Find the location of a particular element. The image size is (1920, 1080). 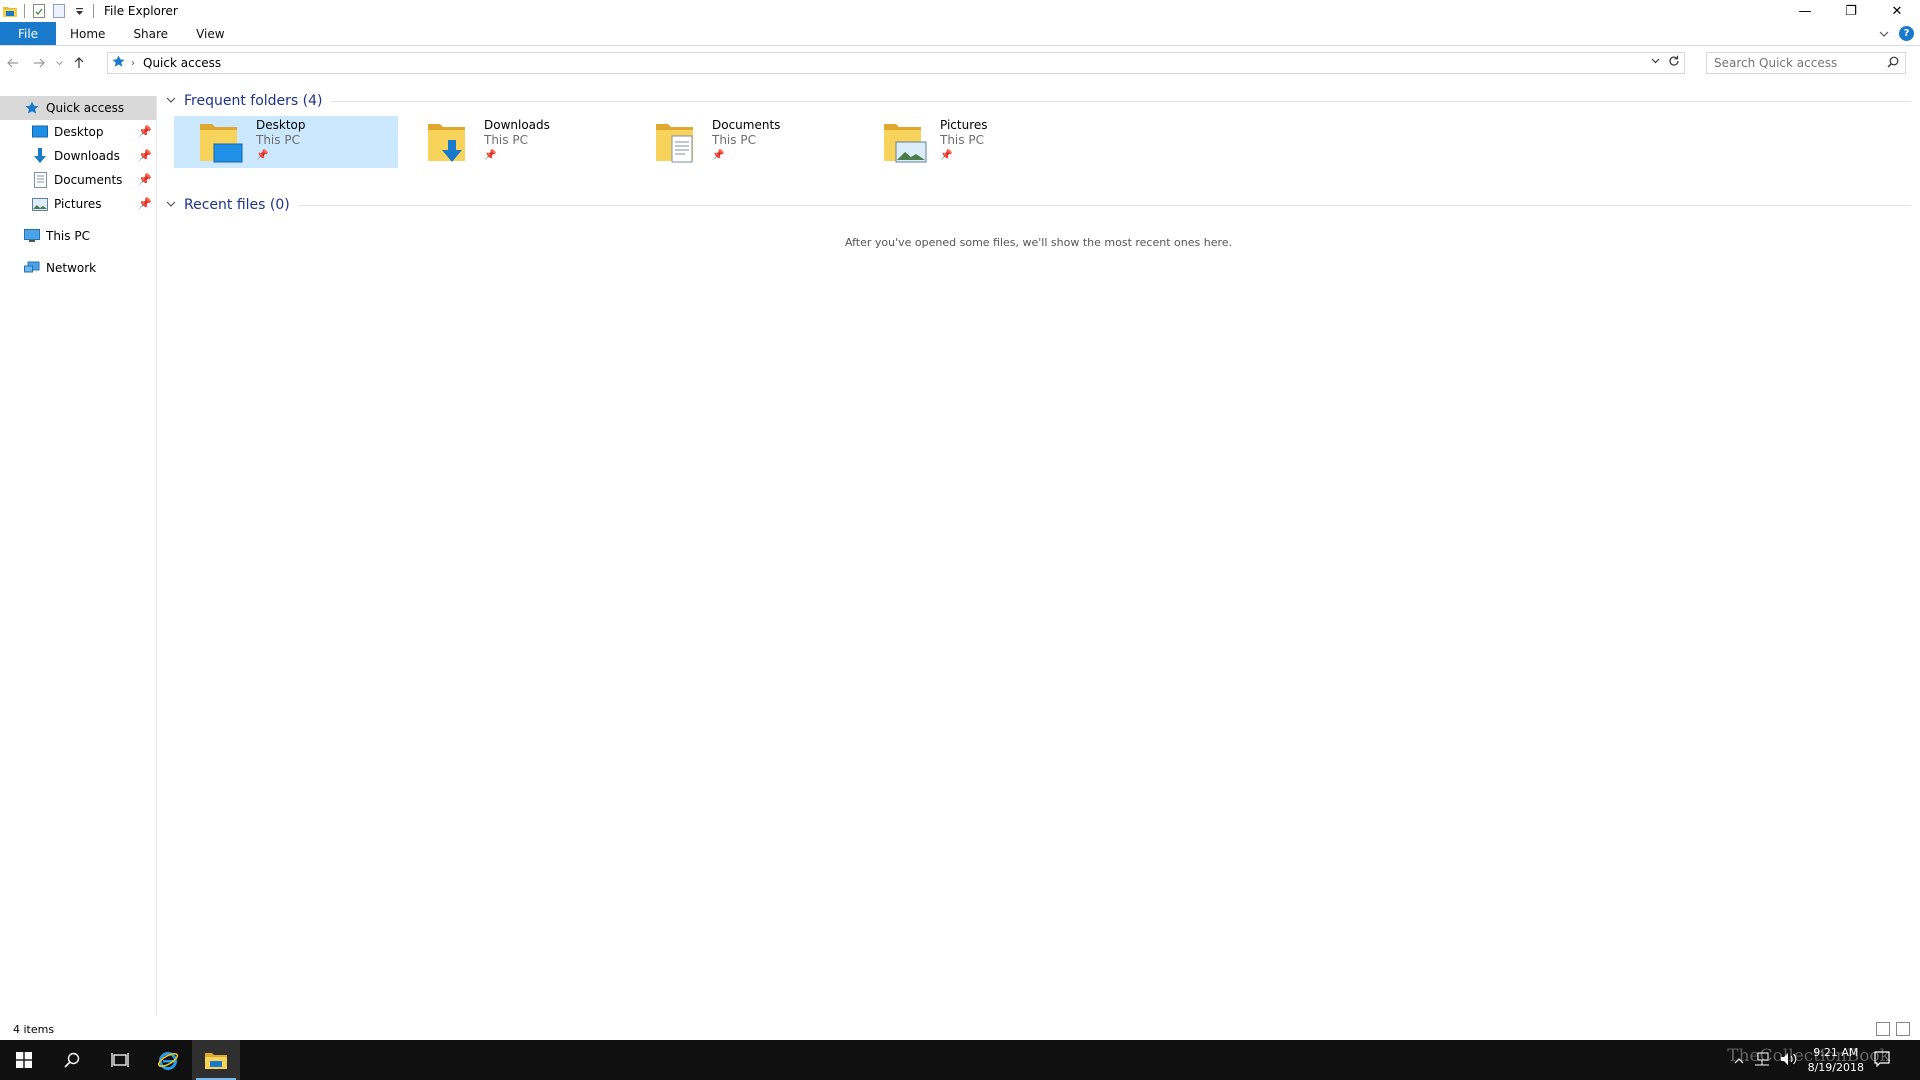

ribbon-tabs: File Home Share View ? is located at coordinates (960, 34).